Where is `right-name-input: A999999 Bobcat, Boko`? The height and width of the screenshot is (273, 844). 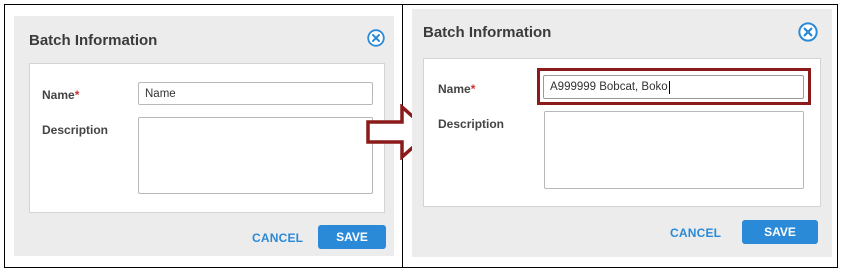 right-name-input: A999999 Bobcat, Boko is located at coordinates (673, 87).